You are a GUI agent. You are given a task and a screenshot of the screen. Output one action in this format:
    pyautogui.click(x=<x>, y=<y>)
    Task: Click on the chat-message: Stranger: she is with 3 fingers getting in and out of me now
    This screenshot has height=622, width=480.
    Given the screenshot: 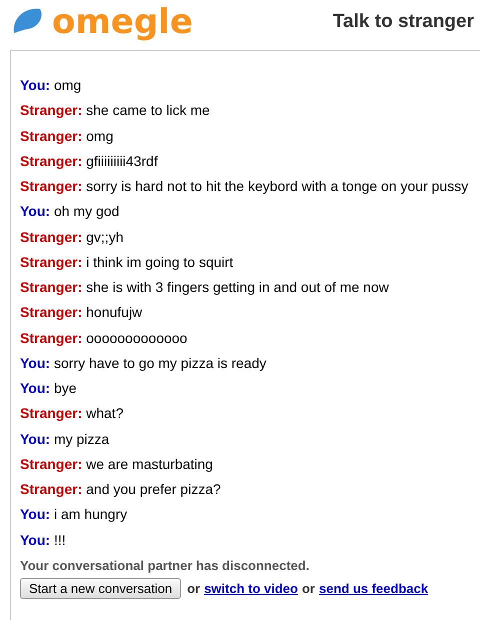 What is the action you would take?
    pyautogui.click(x=205, y=287)
    